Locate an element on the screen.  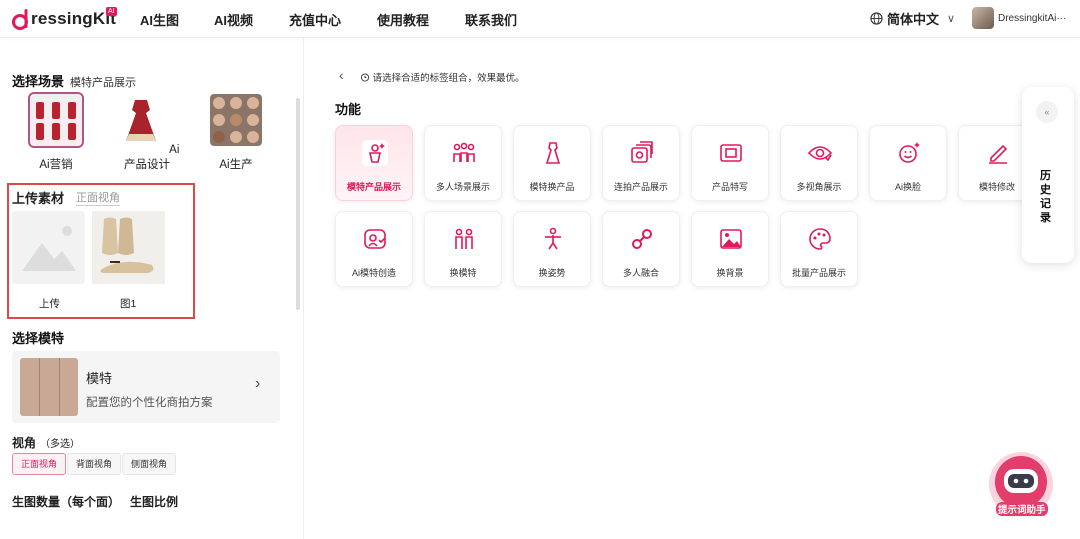
image-1-label: 图1 is located at coordinates (128, 304).